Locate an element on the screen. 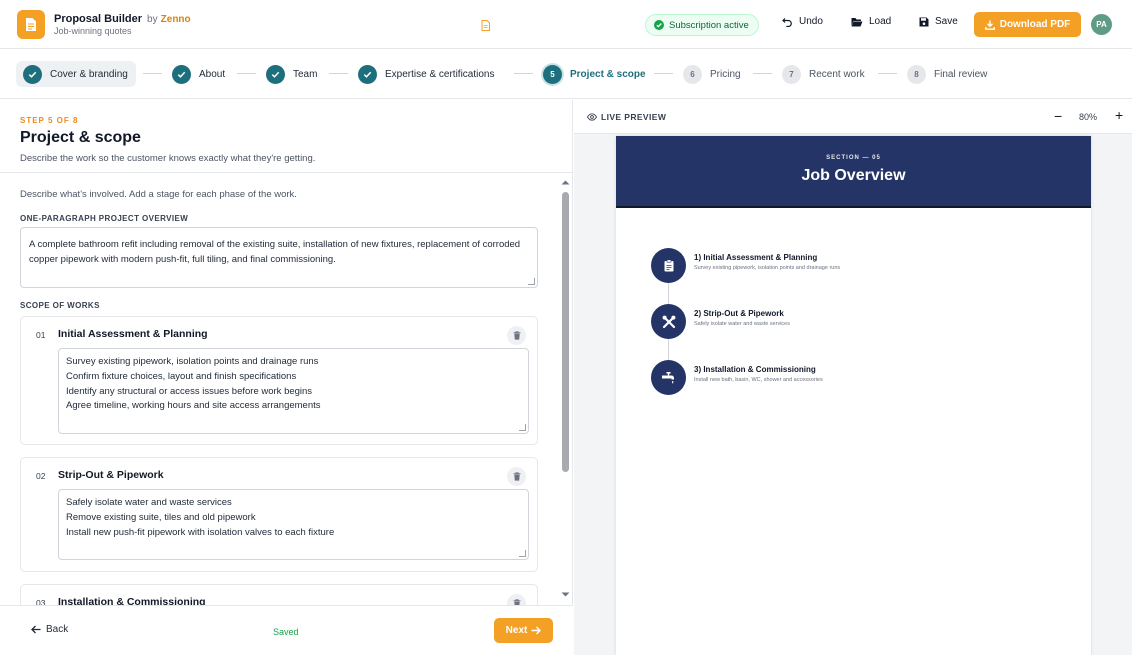  step-project-scope: 5 Project & scope is located at coordinates (594, 74).